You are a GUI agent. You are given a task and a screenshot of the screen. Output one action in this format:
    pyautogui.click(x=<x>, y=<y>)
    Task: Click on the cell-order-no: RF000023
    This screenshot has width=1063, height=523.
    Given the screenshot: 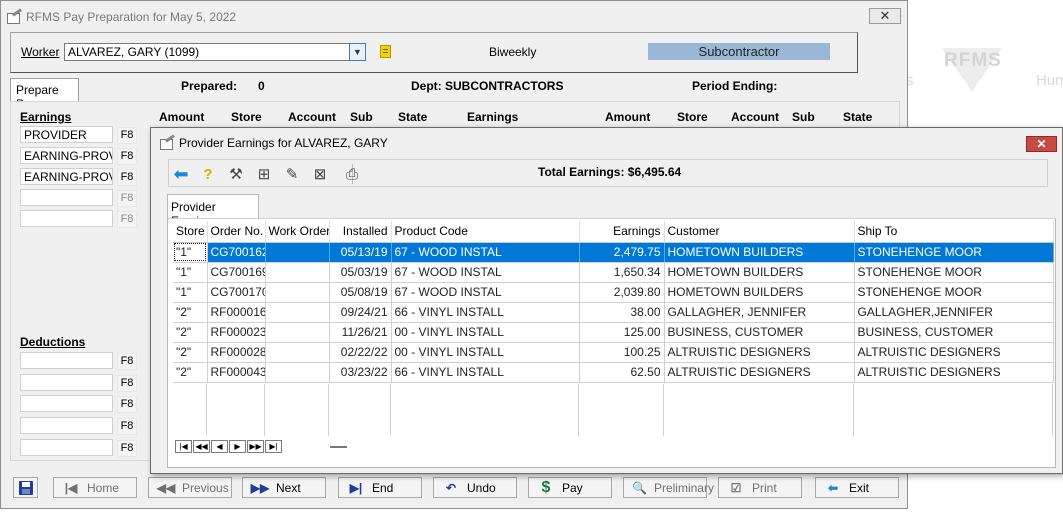 What is the action you would take?
    pyautogui.click(x=236, y=332)
    